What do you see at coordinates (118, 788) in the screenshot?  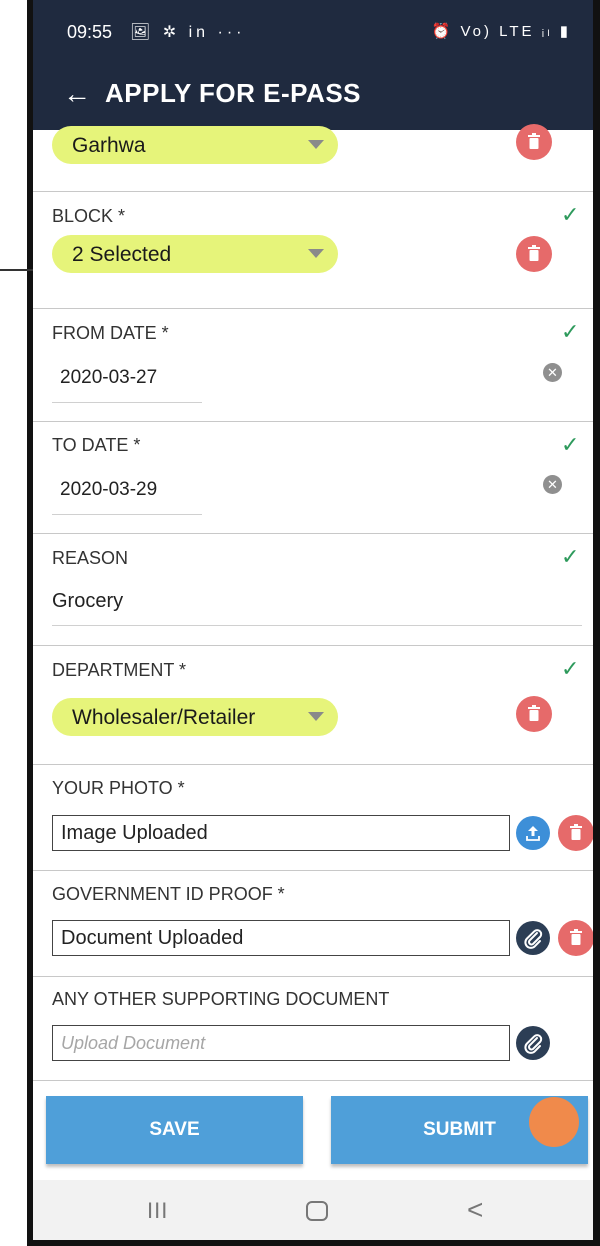 I see `your-photo-label: YOUR PHOTO *` at bounding box center [118, 788].